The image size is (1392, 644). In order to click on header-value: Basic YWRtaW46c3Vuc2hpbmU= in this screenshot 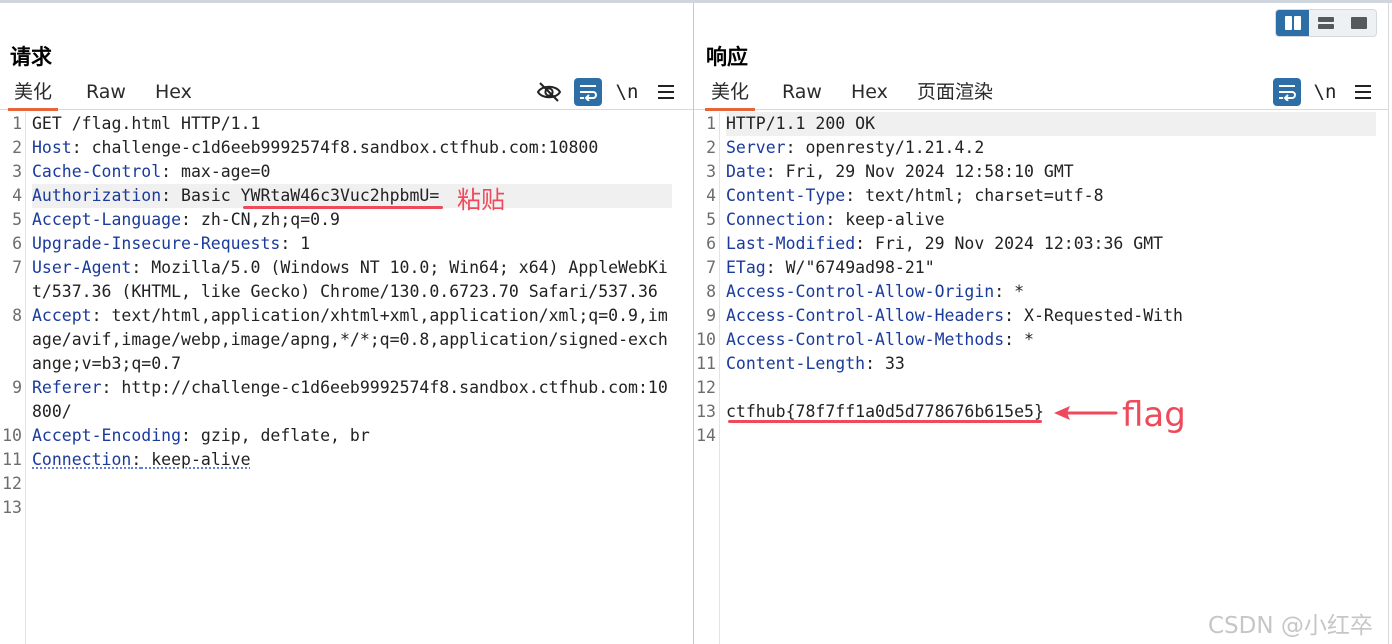, I will do `click(305, 195)`.